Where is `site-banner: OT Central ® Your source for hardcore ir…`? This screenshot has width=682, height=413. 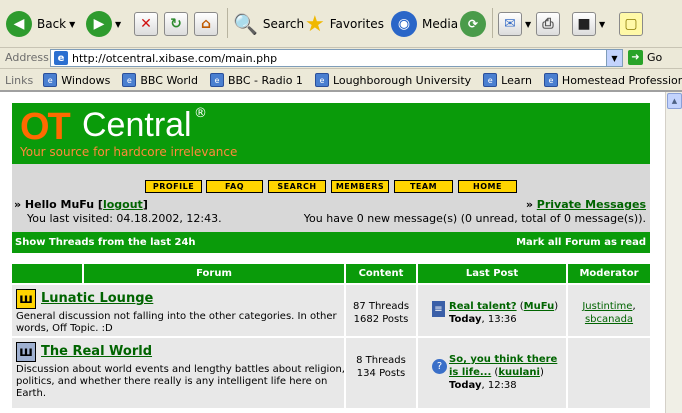
site-banner: OT Central ® Your source for hardcore ir… is located at coordinates (331, 133).